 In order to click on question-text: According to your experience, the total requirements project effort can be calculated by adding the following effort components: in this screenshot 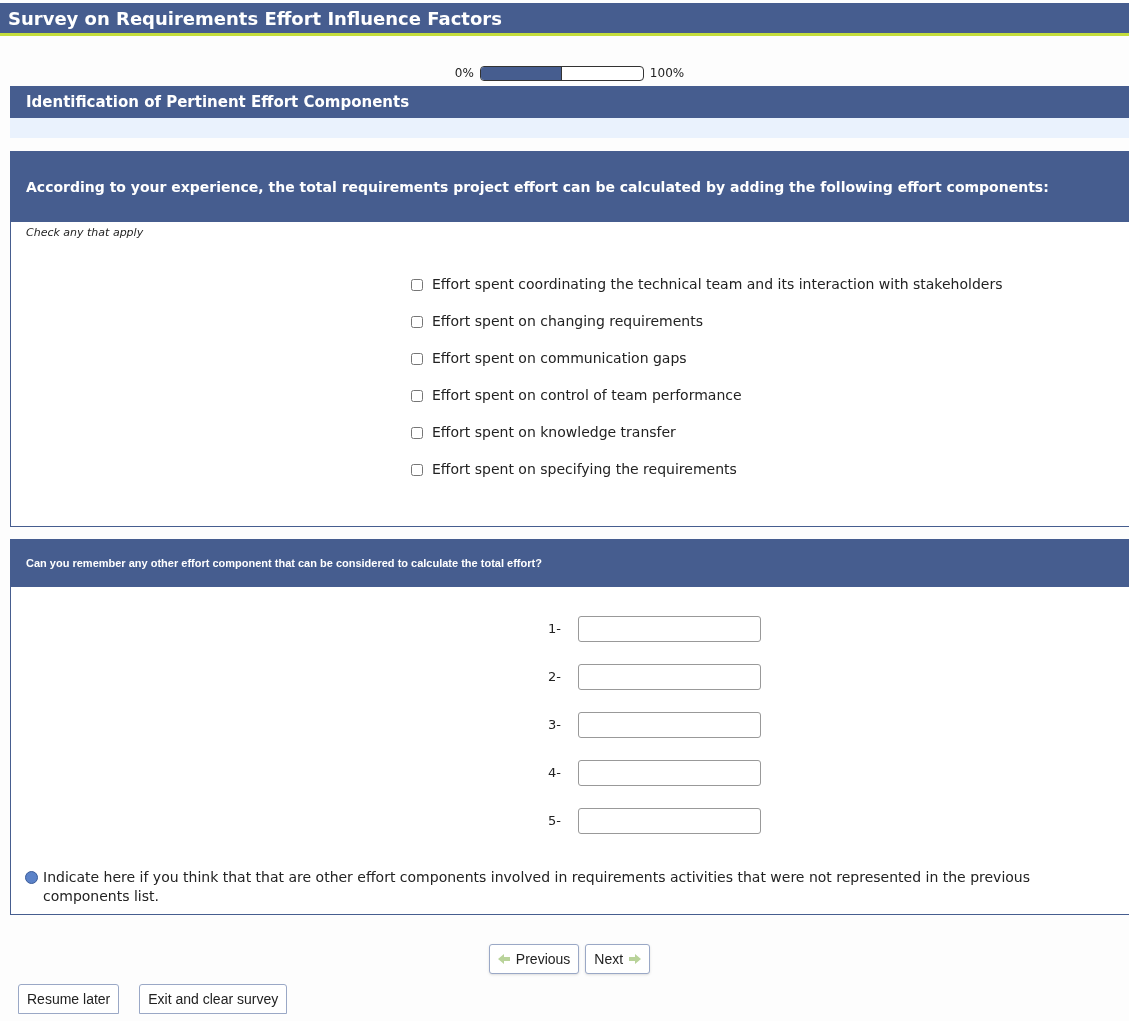, I will do `click(537, 187)`.